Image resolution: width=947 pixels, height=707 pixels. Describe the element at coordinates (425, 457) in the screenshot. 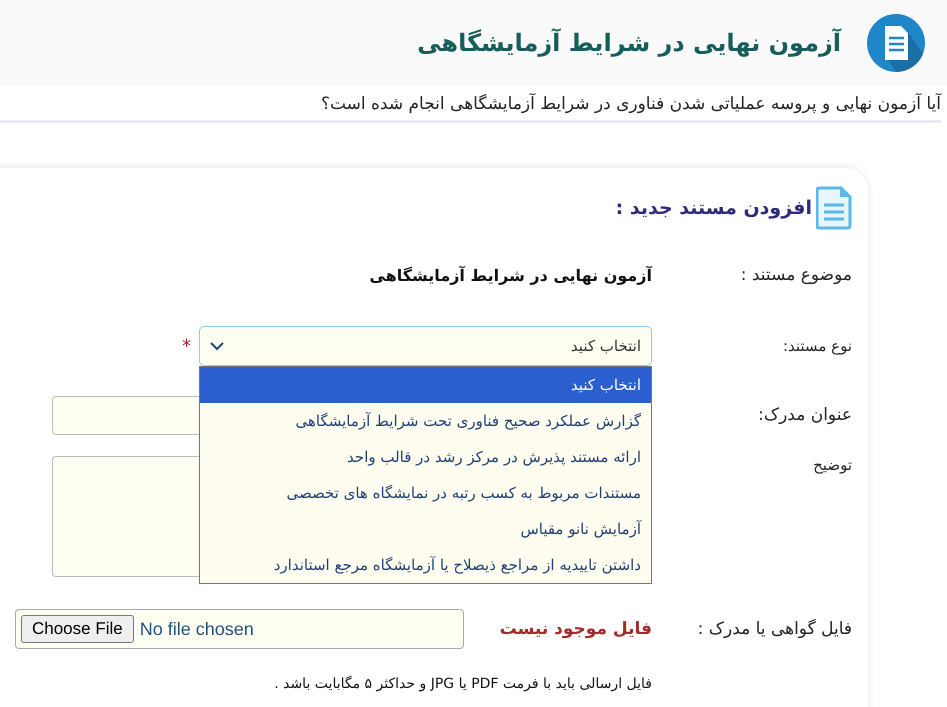

I see `dropdown-option: ارائه مستند پذیرش در مرکز رشد در قالب واحد` at that location.